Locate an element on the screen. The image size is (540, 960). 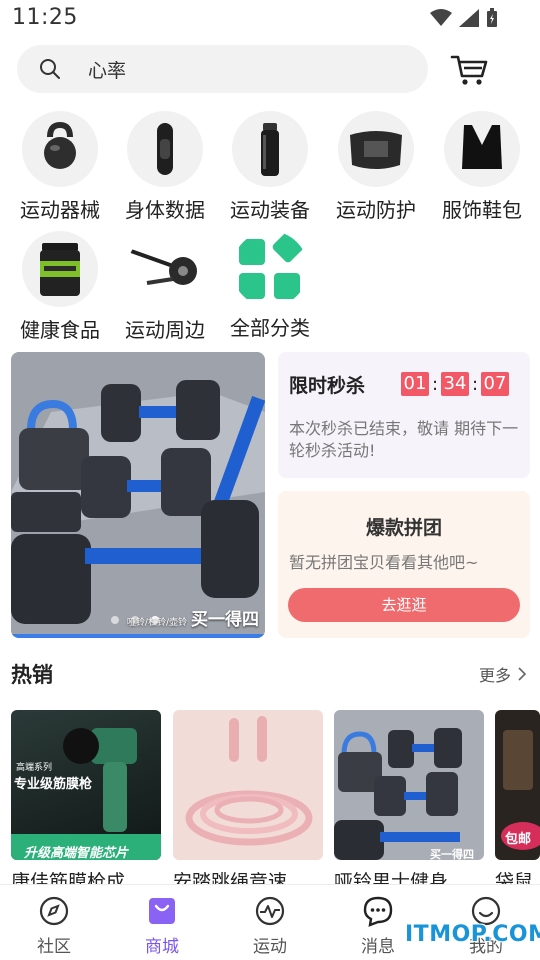
more-label: 更多 is located at coordinates (494, 675).